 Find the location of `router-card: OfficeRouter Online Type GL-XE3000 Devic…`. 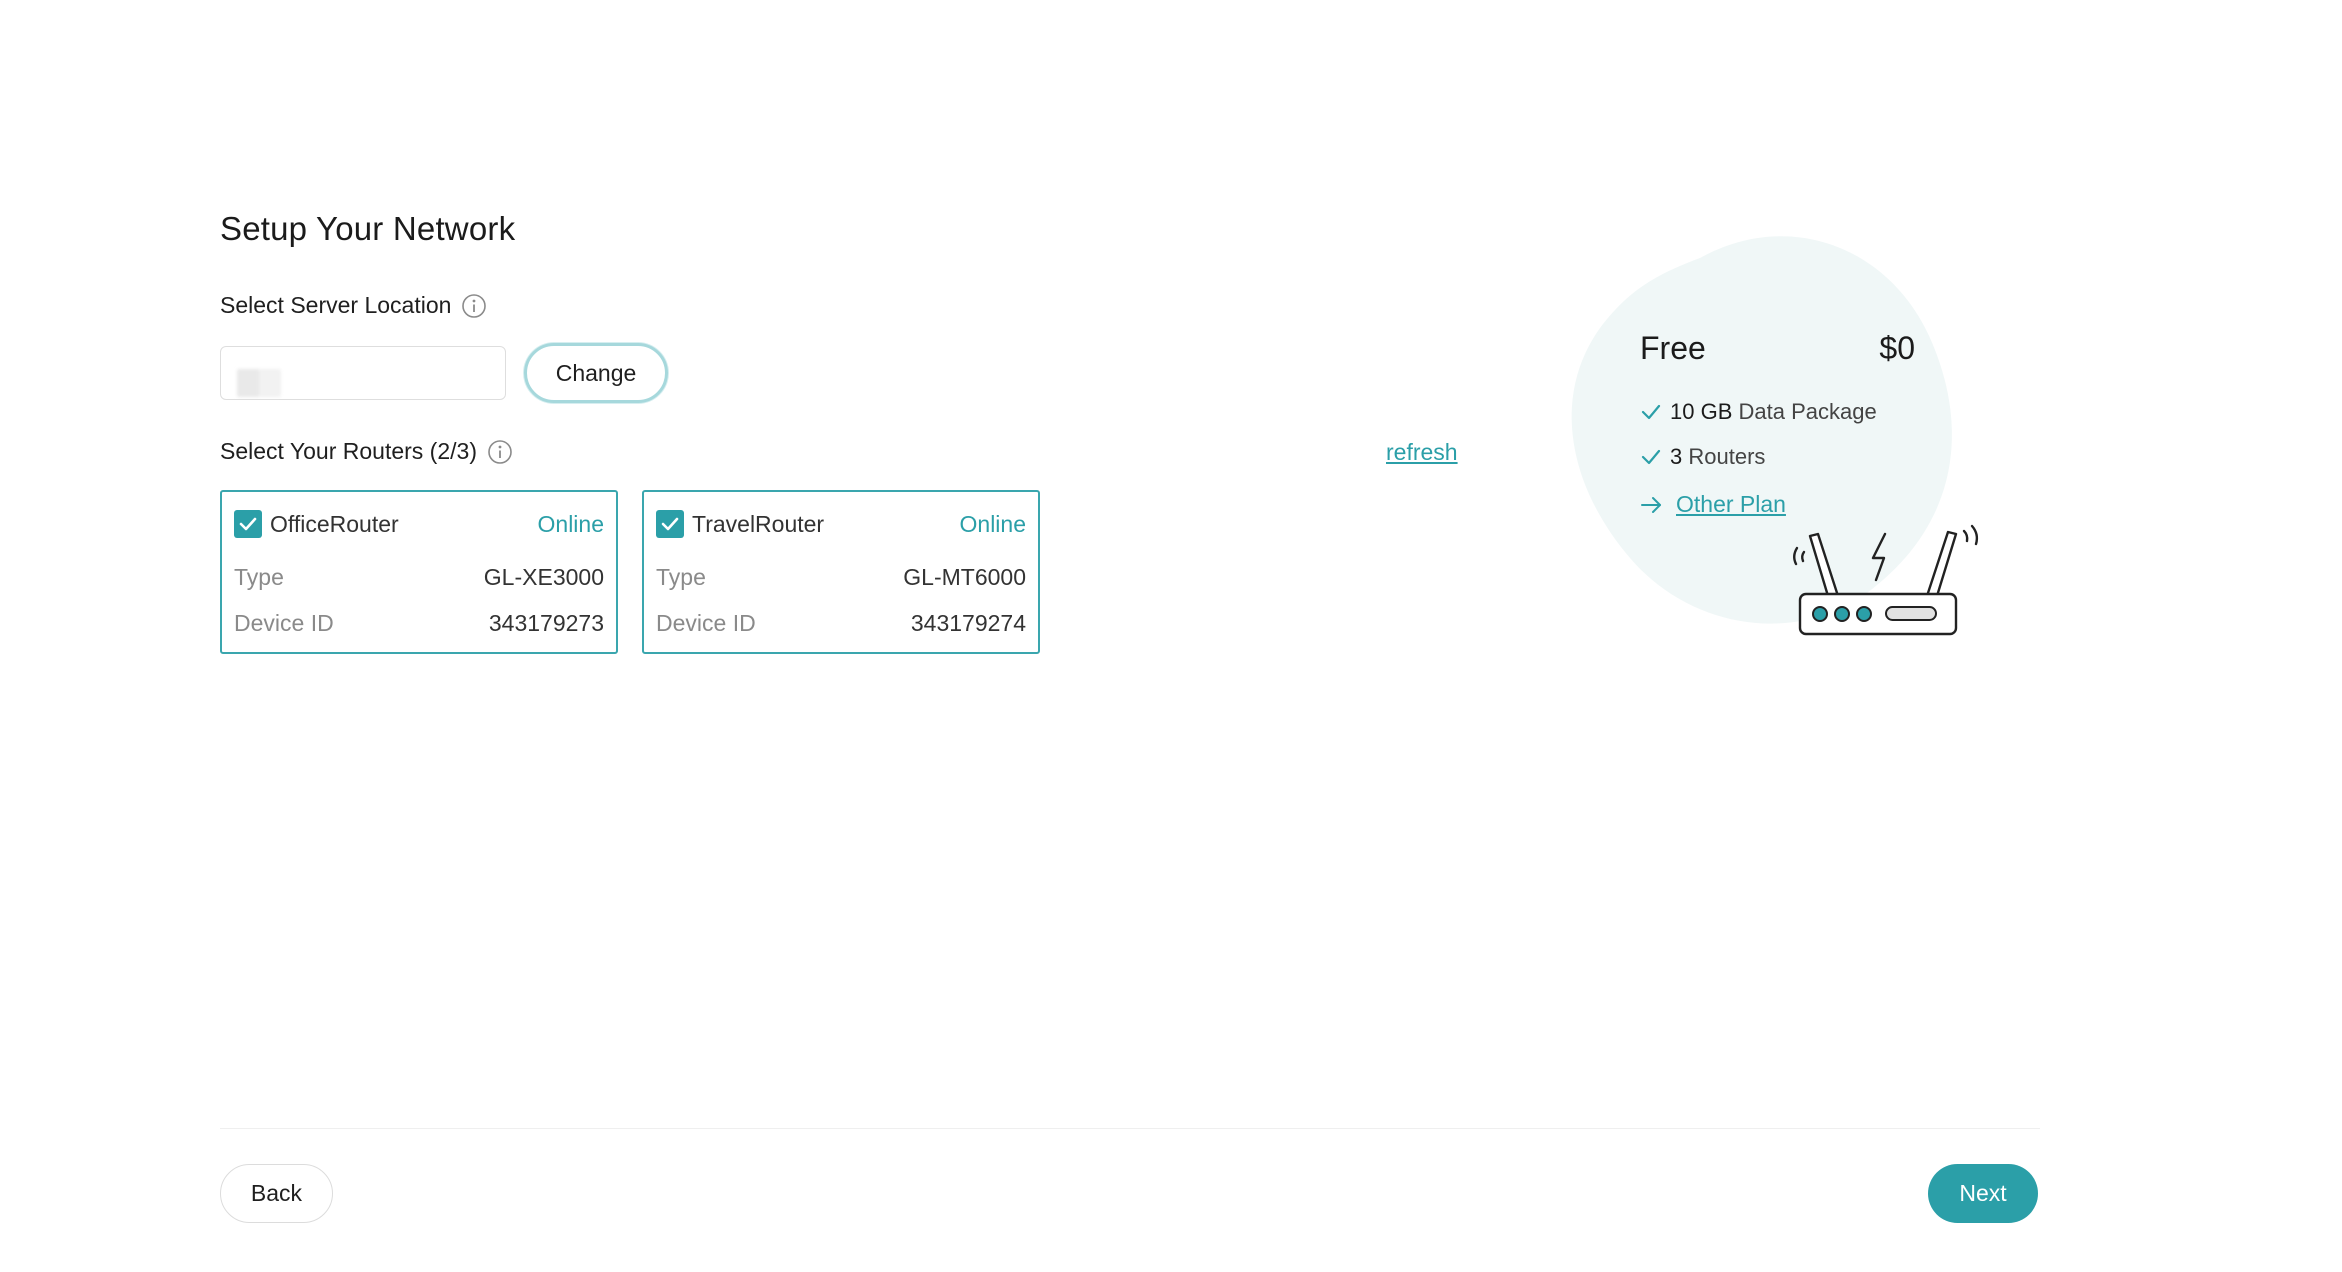

router-card: OfficeRouter Online Type GL-XE3000 Devic… is located at coordinates (419, 572).